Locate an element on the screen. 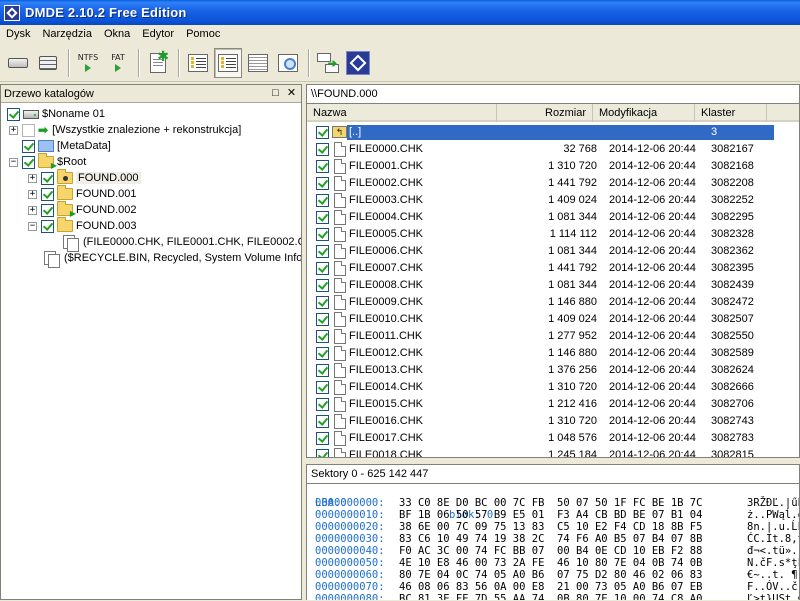 Image resolution: width=800 pixels, height=601 pixels. hex-ascii: đ¬<.tü»..´.Í.ë is located at coordinates (773, 551).